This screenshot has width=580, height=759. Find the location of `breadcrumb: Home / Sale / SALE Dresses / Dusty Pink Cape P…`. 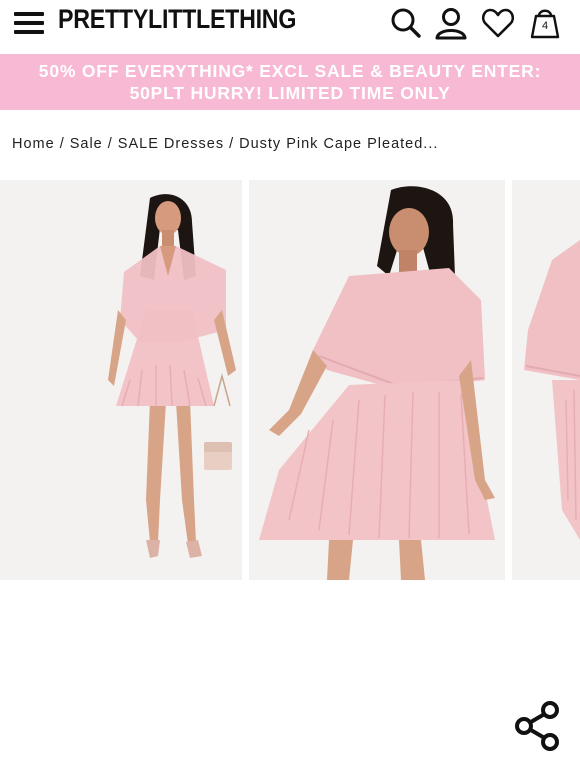

breadcrumb: Home / Sale / SALE Dresses / Dusty Pink Cape P… is located at coordinates (292, 144).